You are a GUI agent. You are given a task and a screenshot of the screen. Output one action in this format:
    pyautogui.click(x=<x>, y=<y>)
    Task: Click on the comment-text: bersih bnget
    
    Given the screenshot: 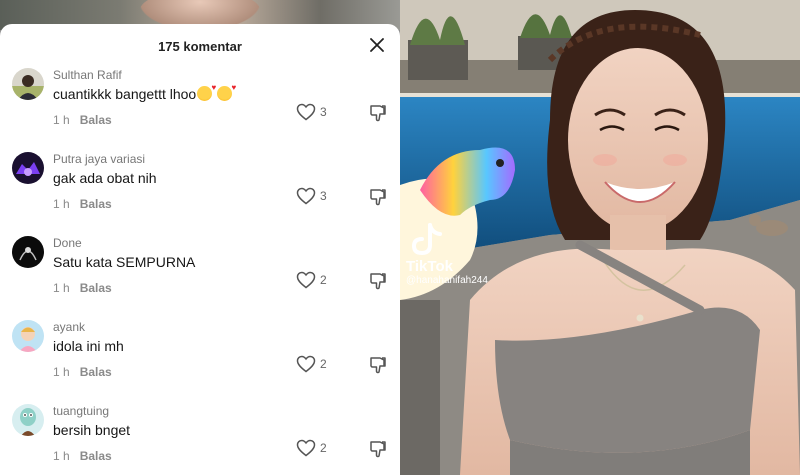 What is the action you would take?
    pyautogui.click(x=92, y=430)
    